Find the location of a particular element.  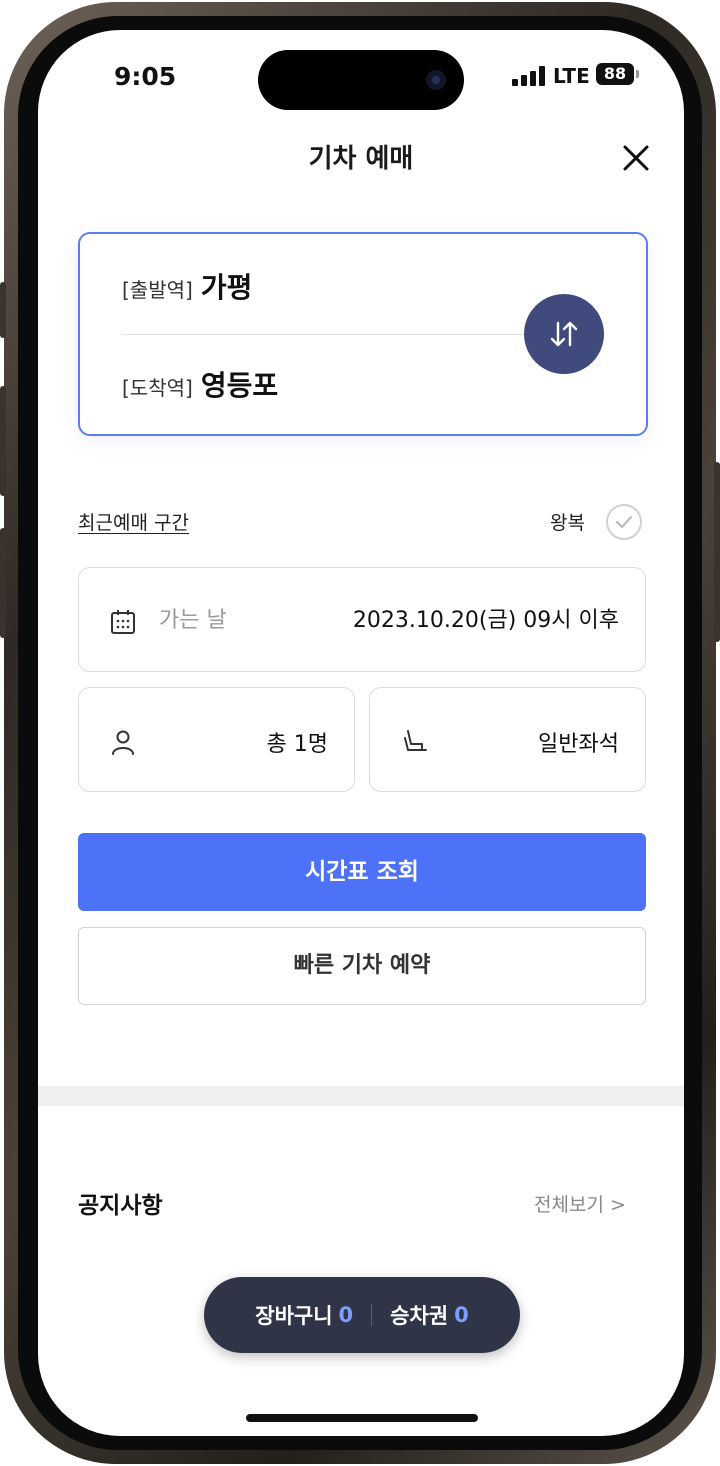

cart-button: 장바구니 0 is located at coordinates (304, 1315).